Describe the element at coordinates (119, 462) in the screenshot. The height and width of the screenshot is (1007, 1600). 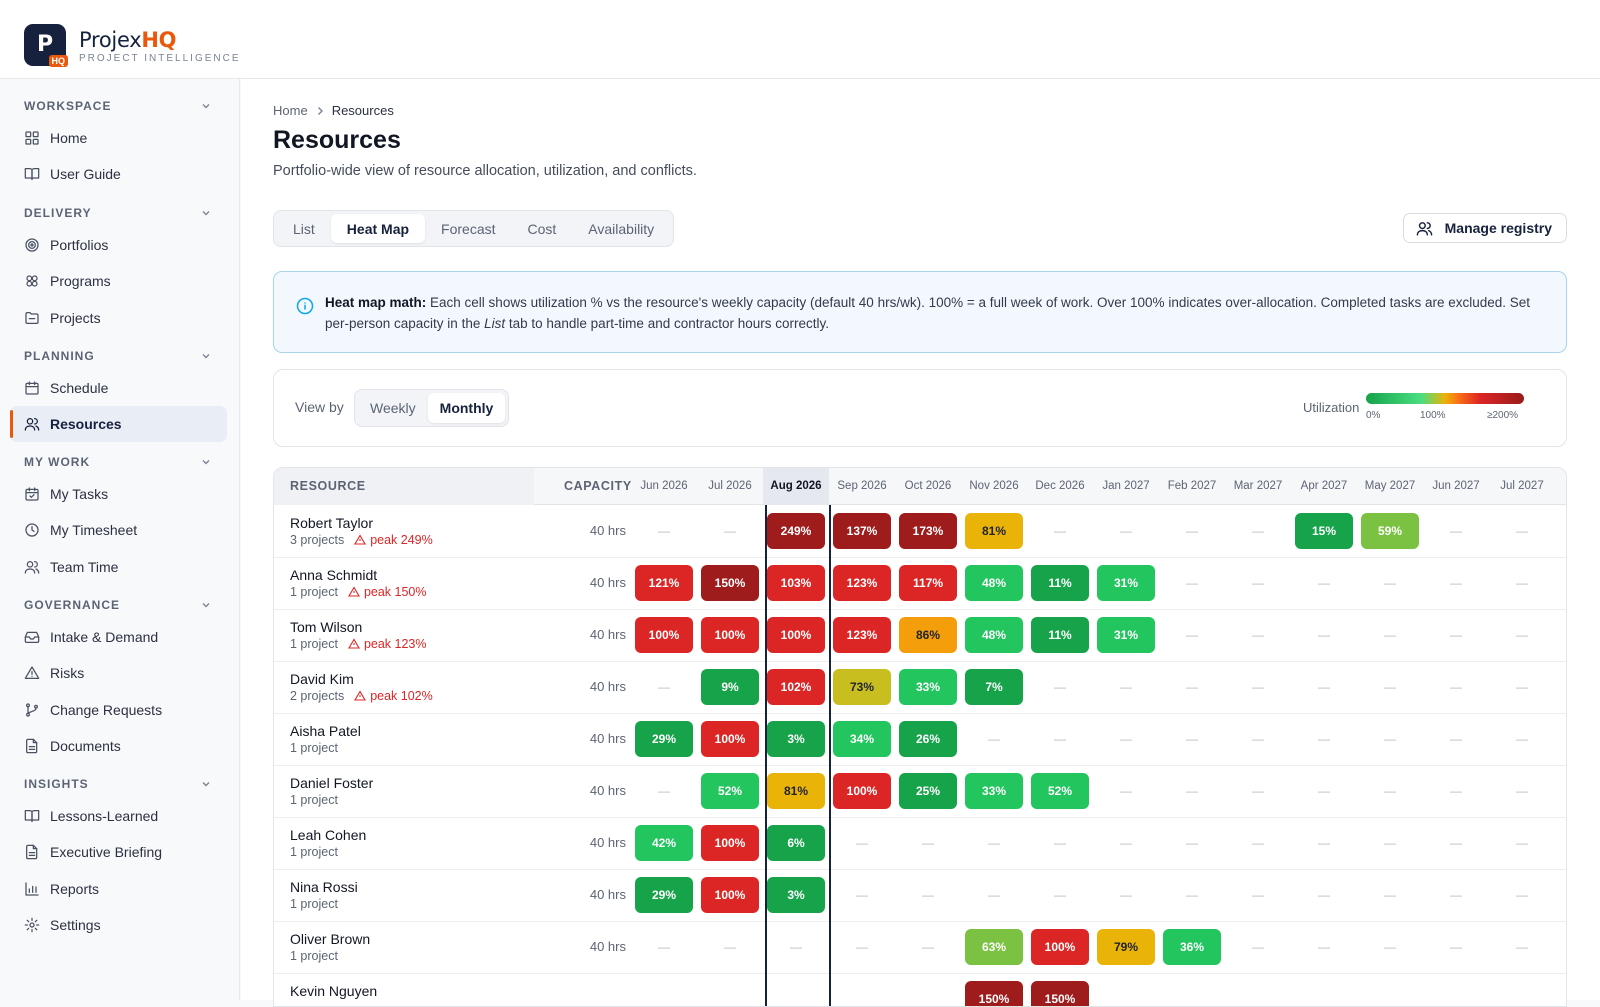
I see `section-my-work: MY WORK` at that location.